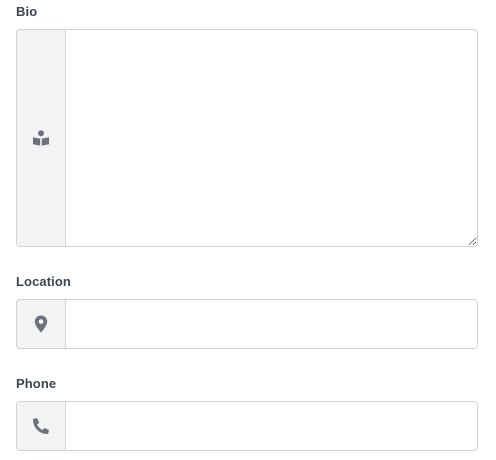  I want to click on location-input, so click(271, 324).